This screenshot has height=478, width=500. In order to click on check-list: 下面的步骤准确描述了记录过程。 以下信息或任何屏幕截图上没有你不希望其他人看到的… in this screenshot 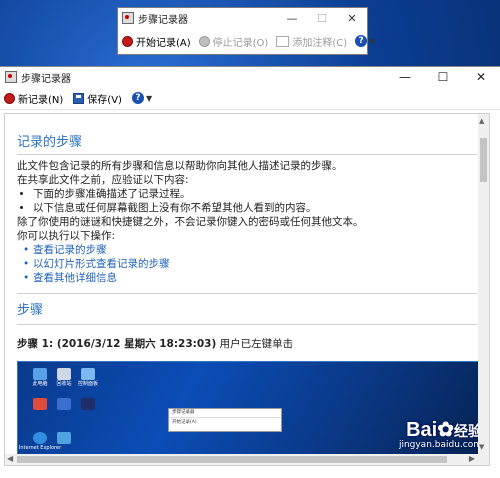, I will do `click(247, 201)`.